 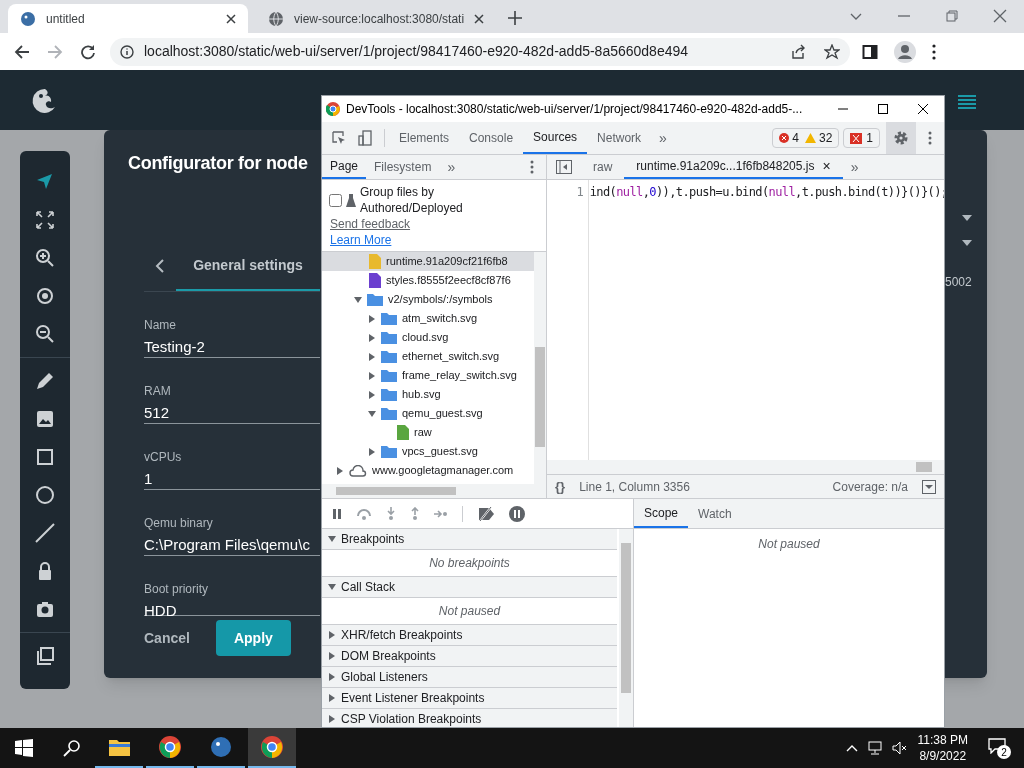 What do you see at coordinates (469, 656) in the screenshot?
I see `section-header: DOM Breakpoints` at bounding box center [469, 656].